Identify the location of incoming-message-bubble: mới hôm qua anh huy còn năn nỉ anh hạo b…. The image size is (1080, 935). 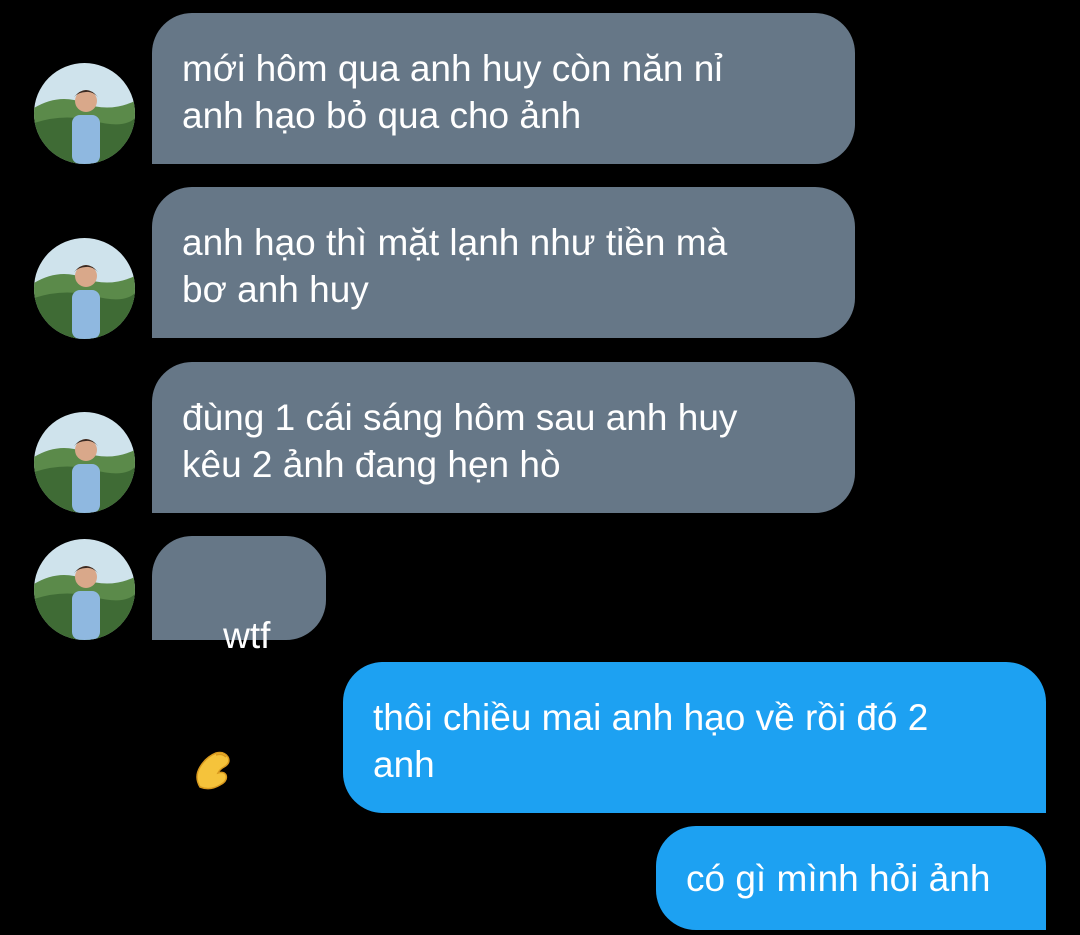
(503, 88).